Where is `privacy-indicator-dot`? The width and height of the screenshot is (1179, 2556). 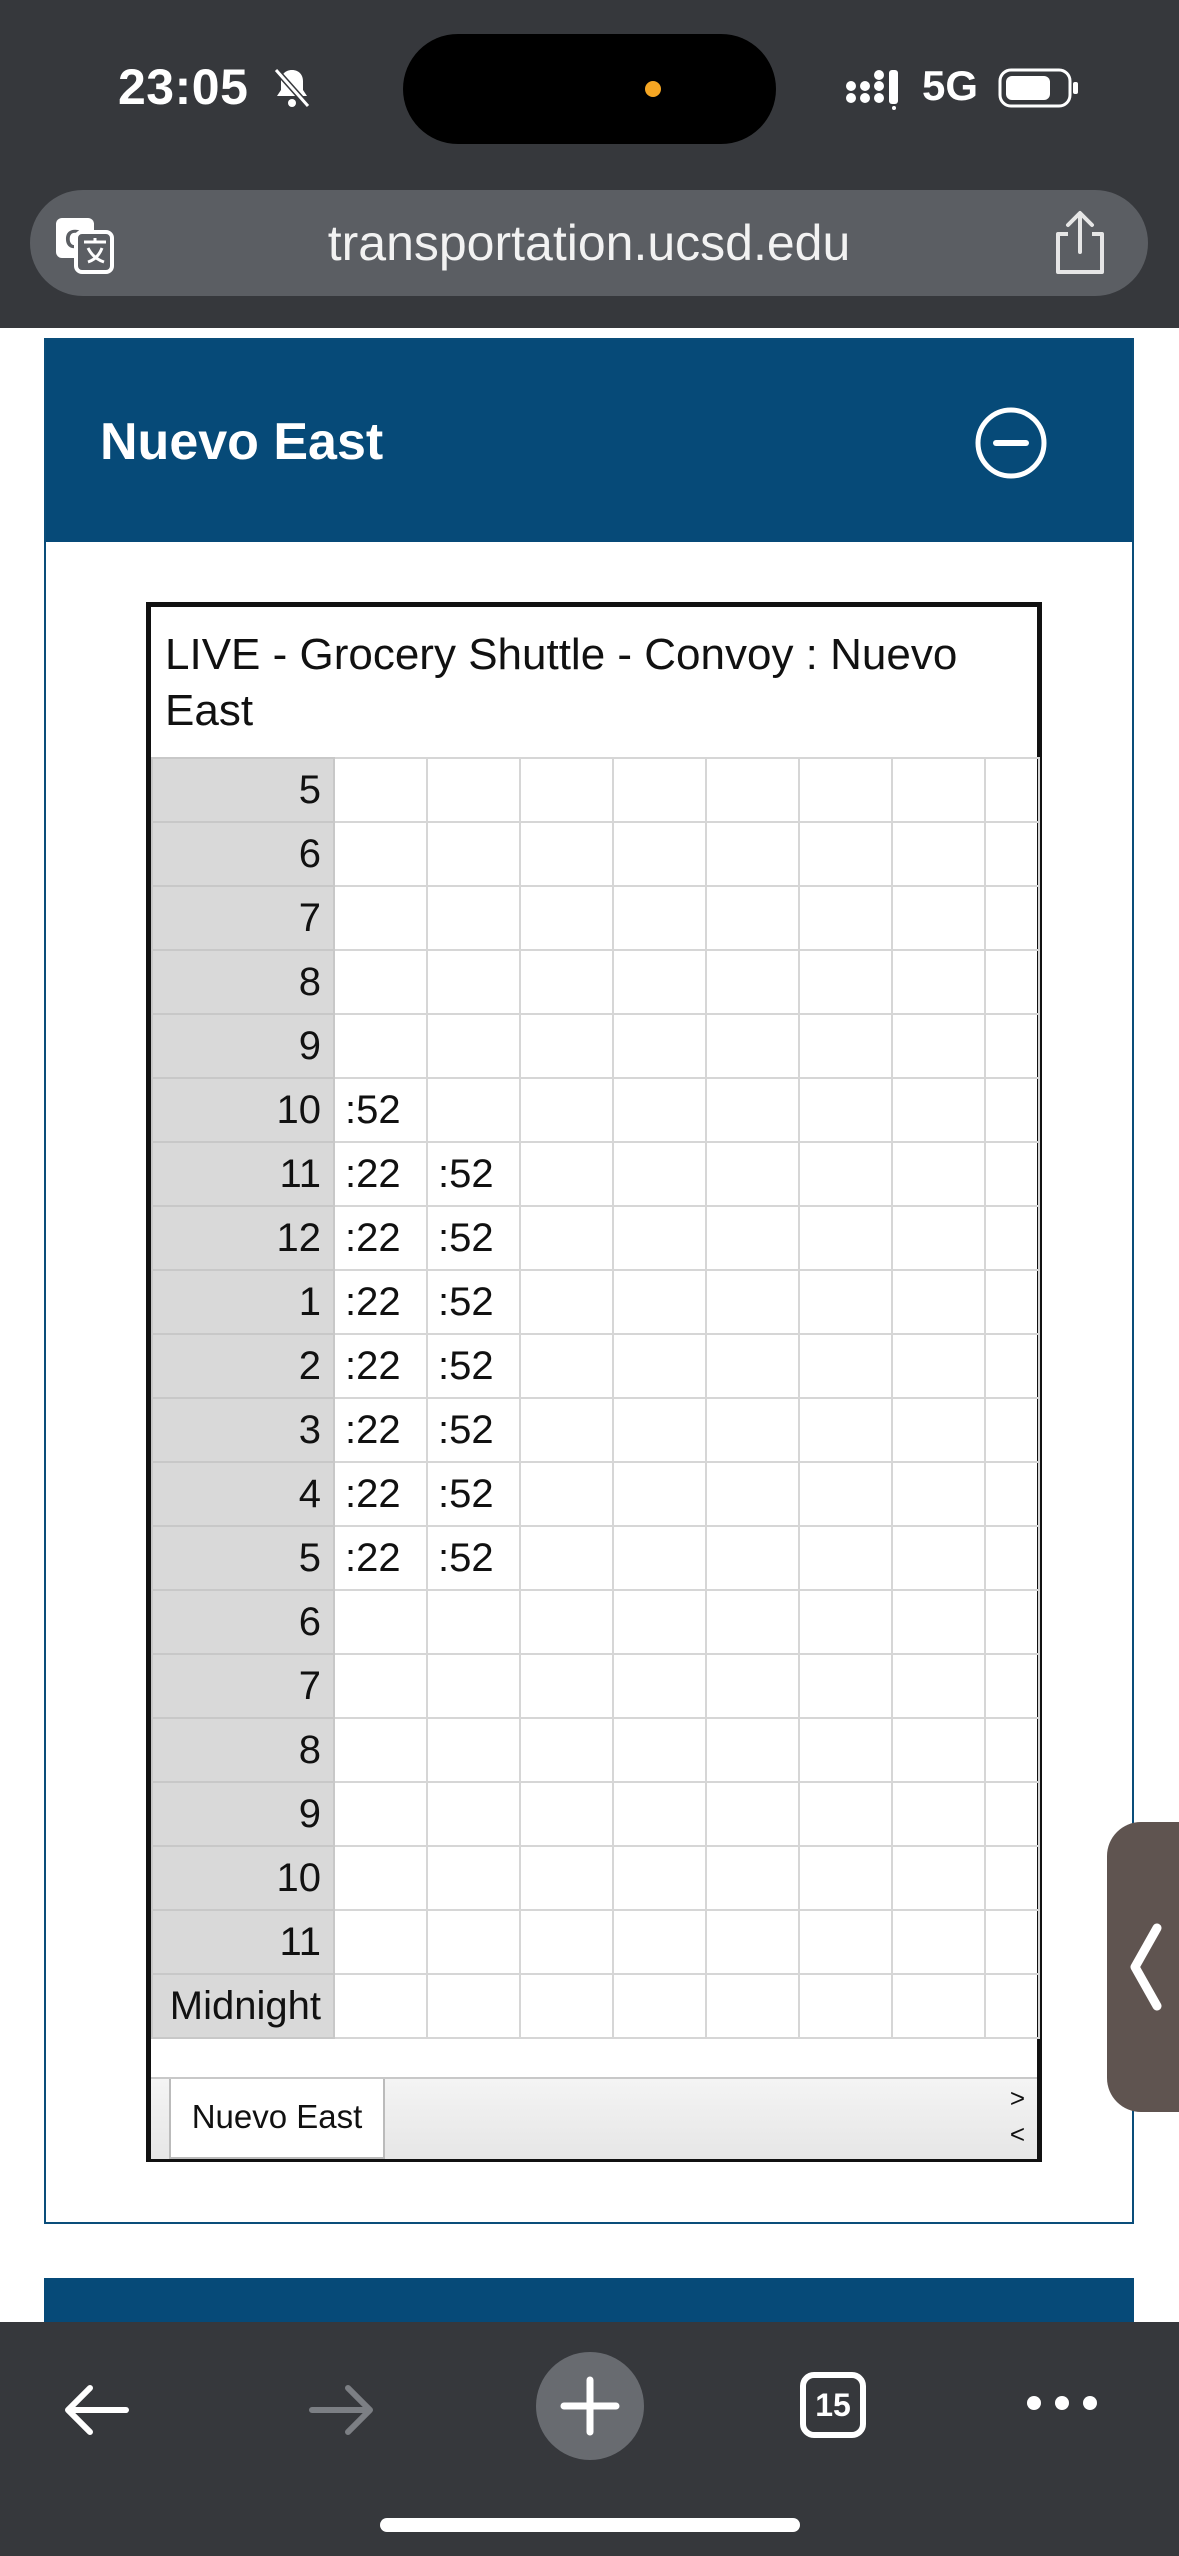
privacy-indicator-dot is located at coordinates (653, 89).